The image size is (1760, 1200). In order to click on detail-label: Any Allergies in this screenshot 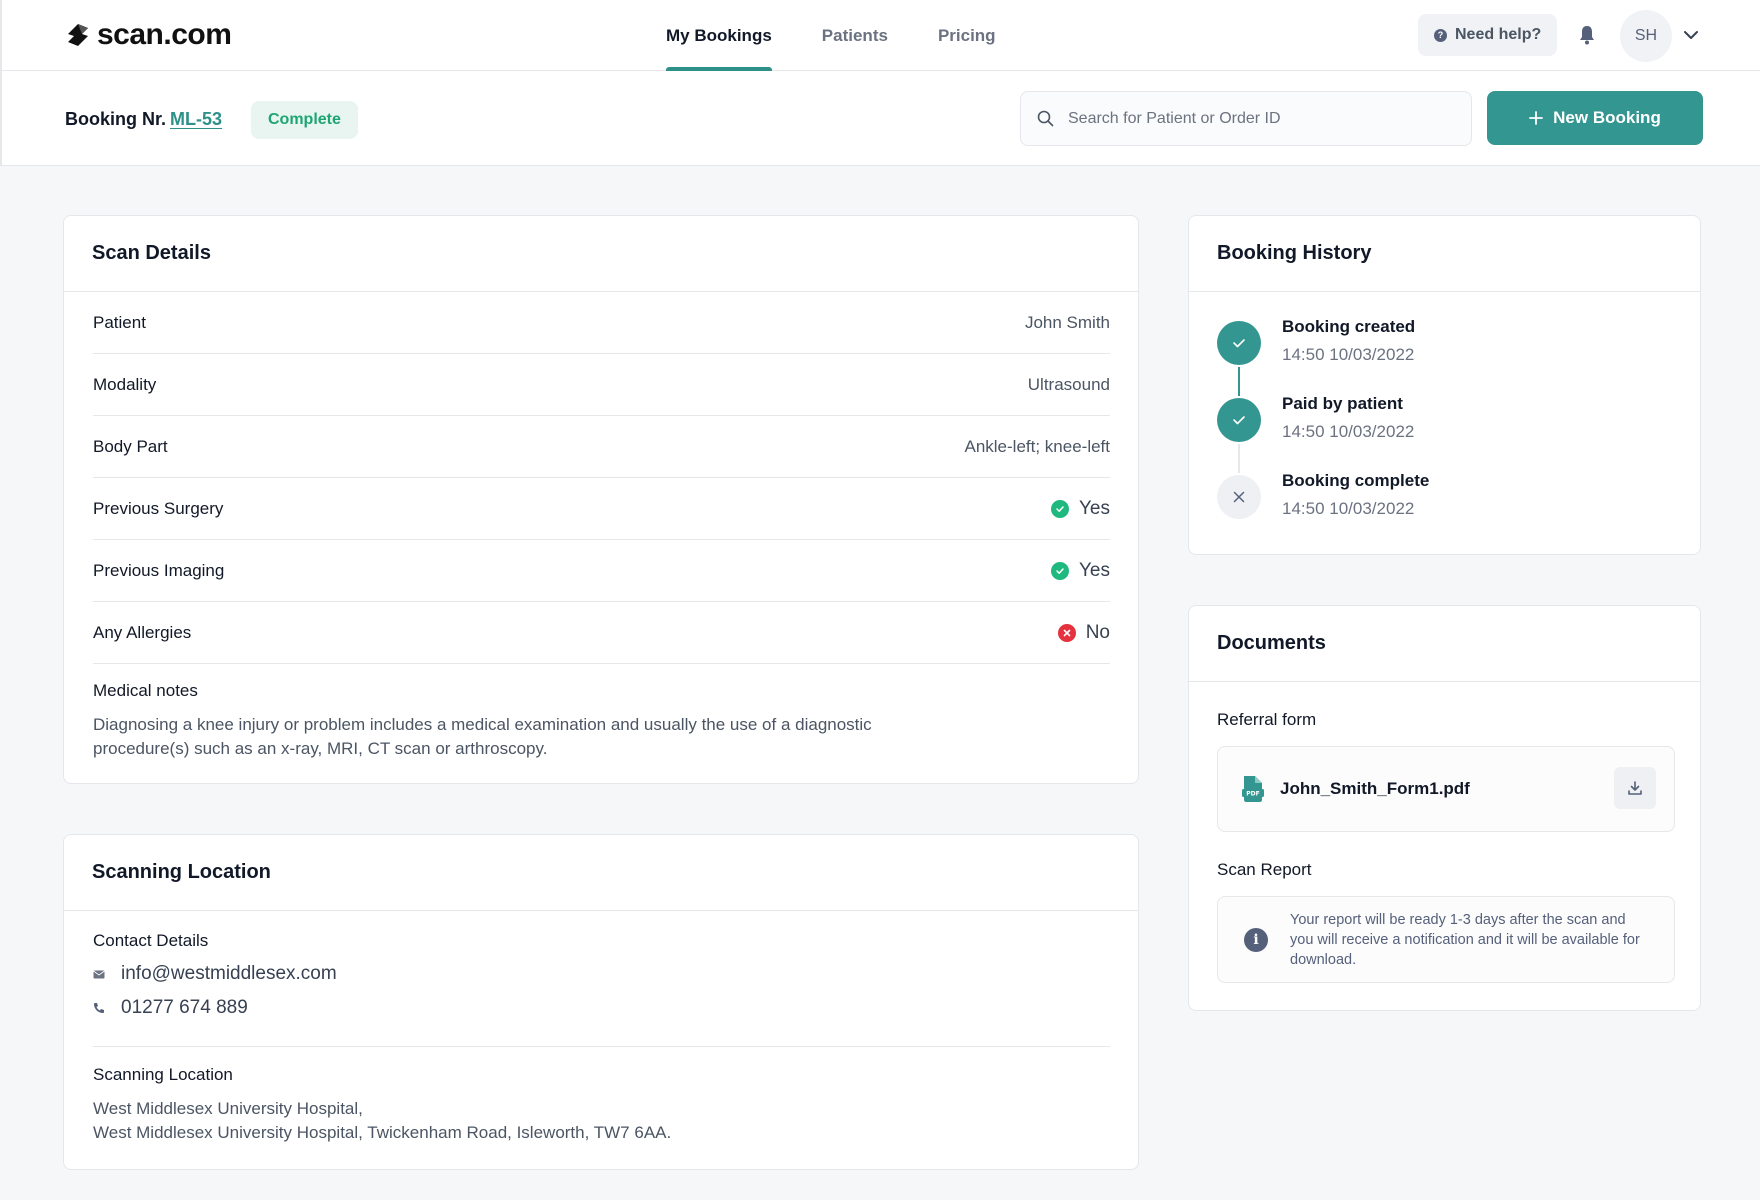, I will do `click(142, 632)`.